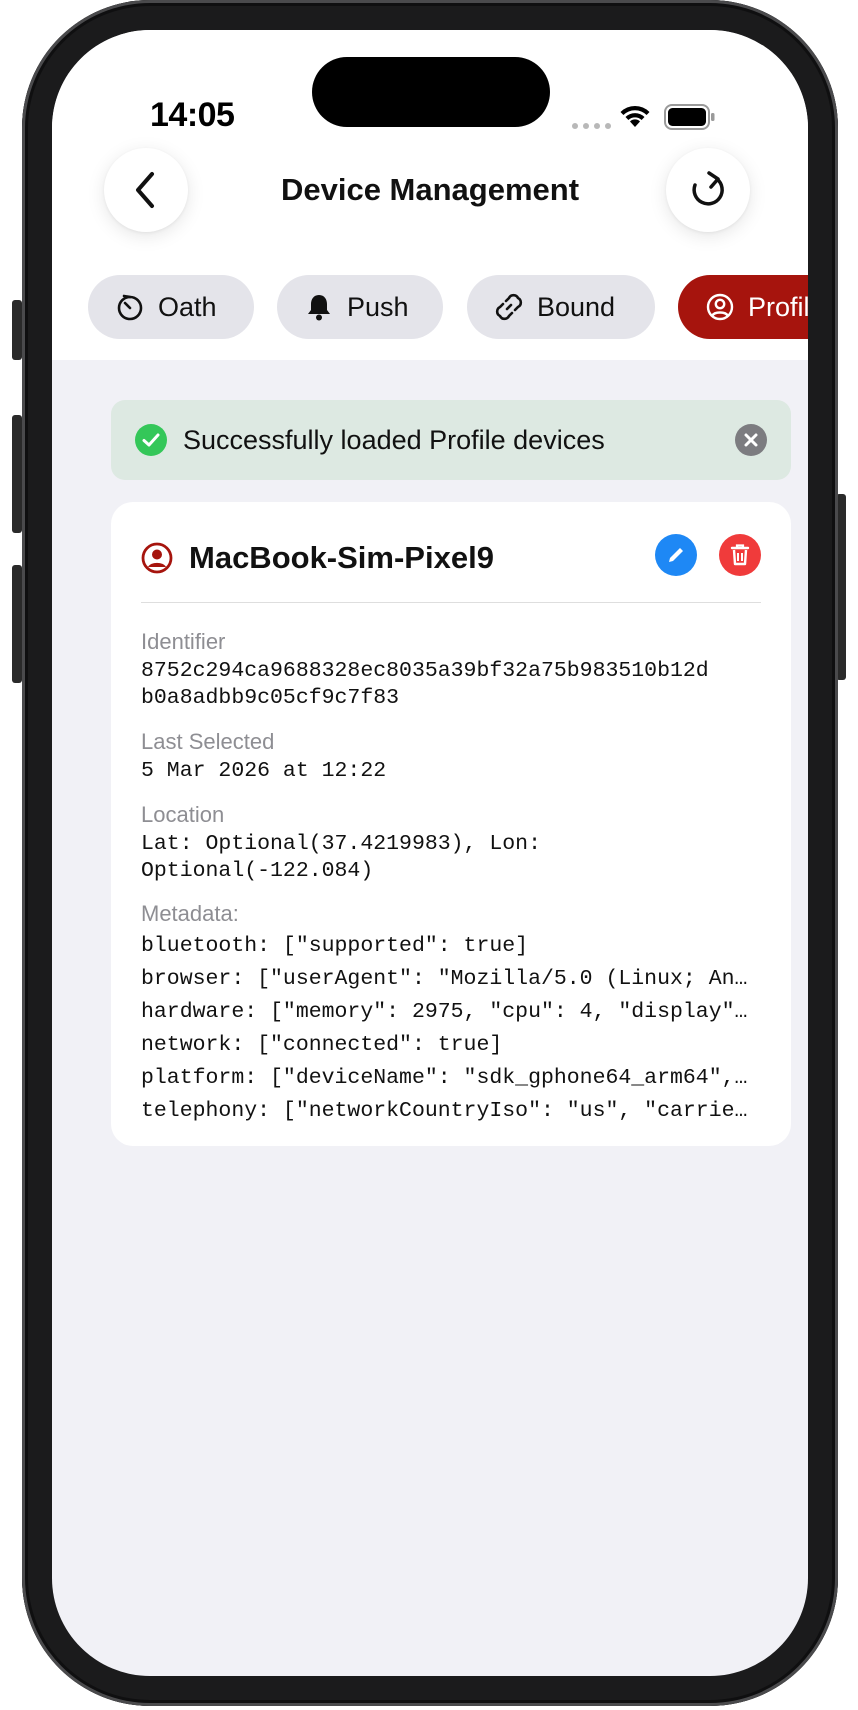 The image size is (858, 1710). I want to click on last-selected-value: 5 Mar 2026 at 12:22, so click(264, 771).